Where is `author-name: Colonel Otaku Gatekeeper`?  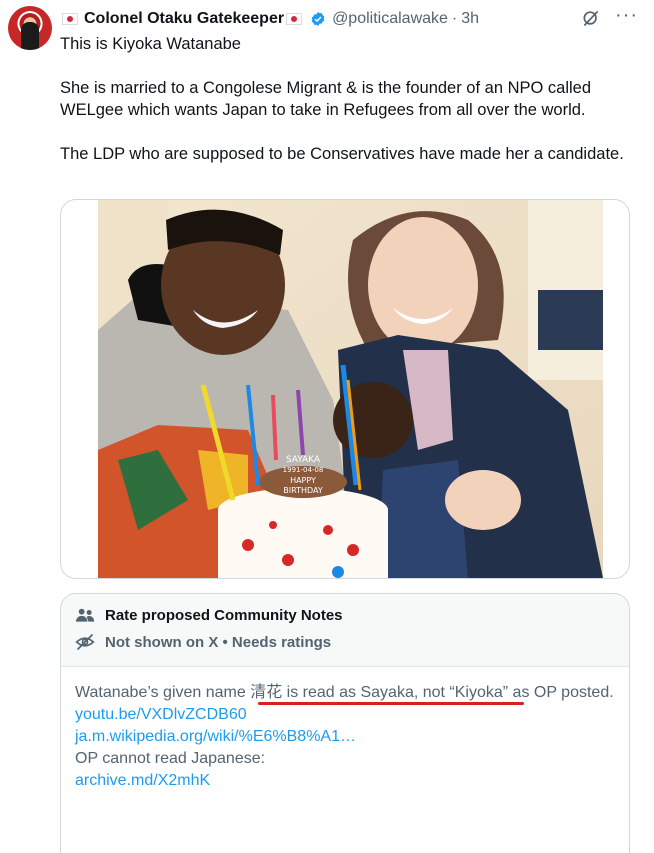 author-name: Colonel Otaku Gatekeeper is located at coordinates (184, 19).